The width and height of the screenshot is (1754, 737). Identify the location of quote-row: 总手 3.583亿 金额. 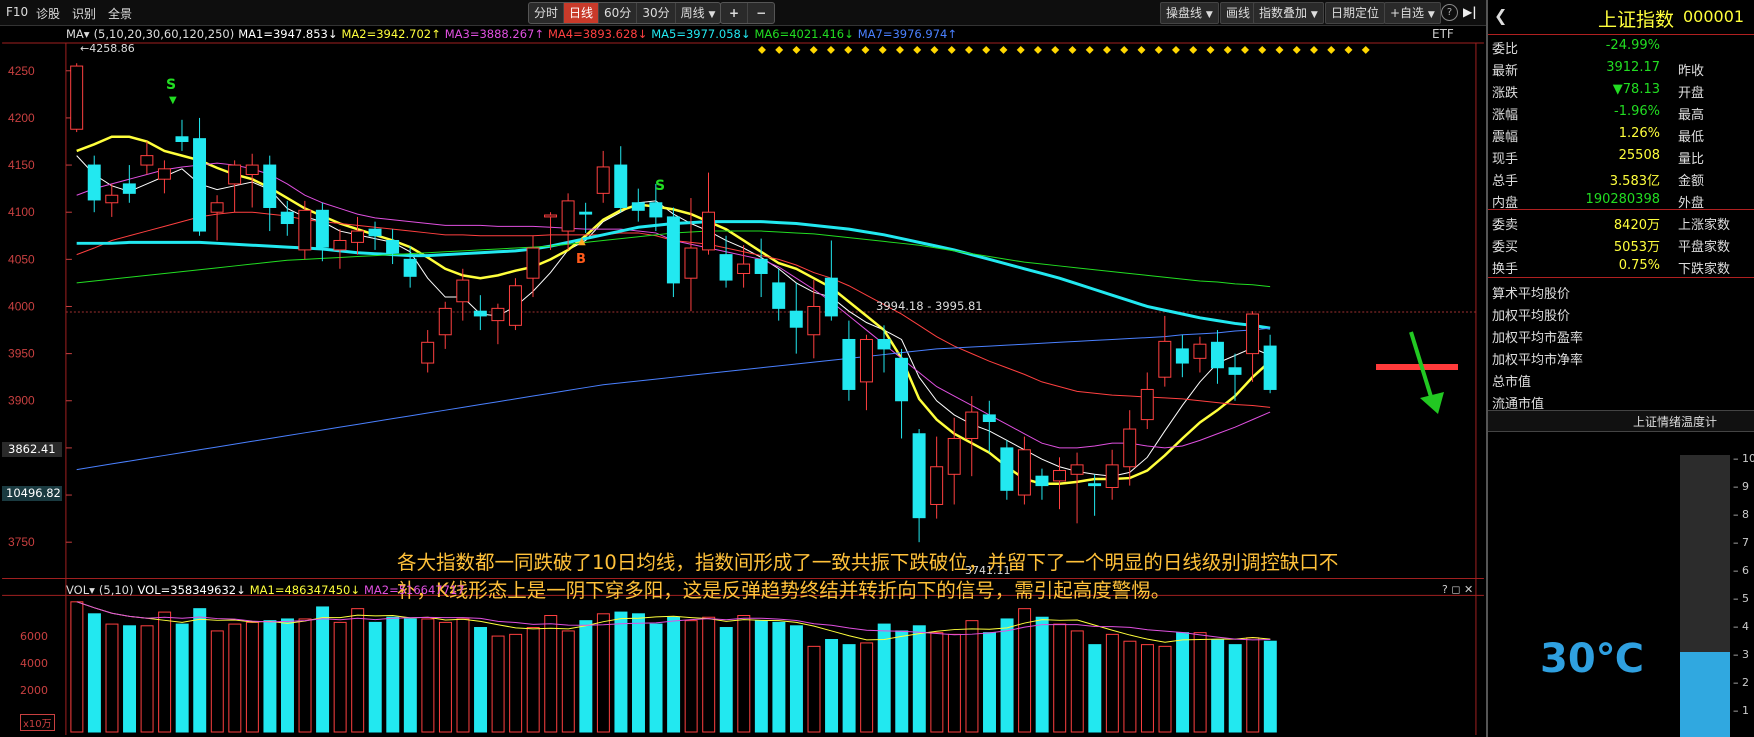
(1621, 178).